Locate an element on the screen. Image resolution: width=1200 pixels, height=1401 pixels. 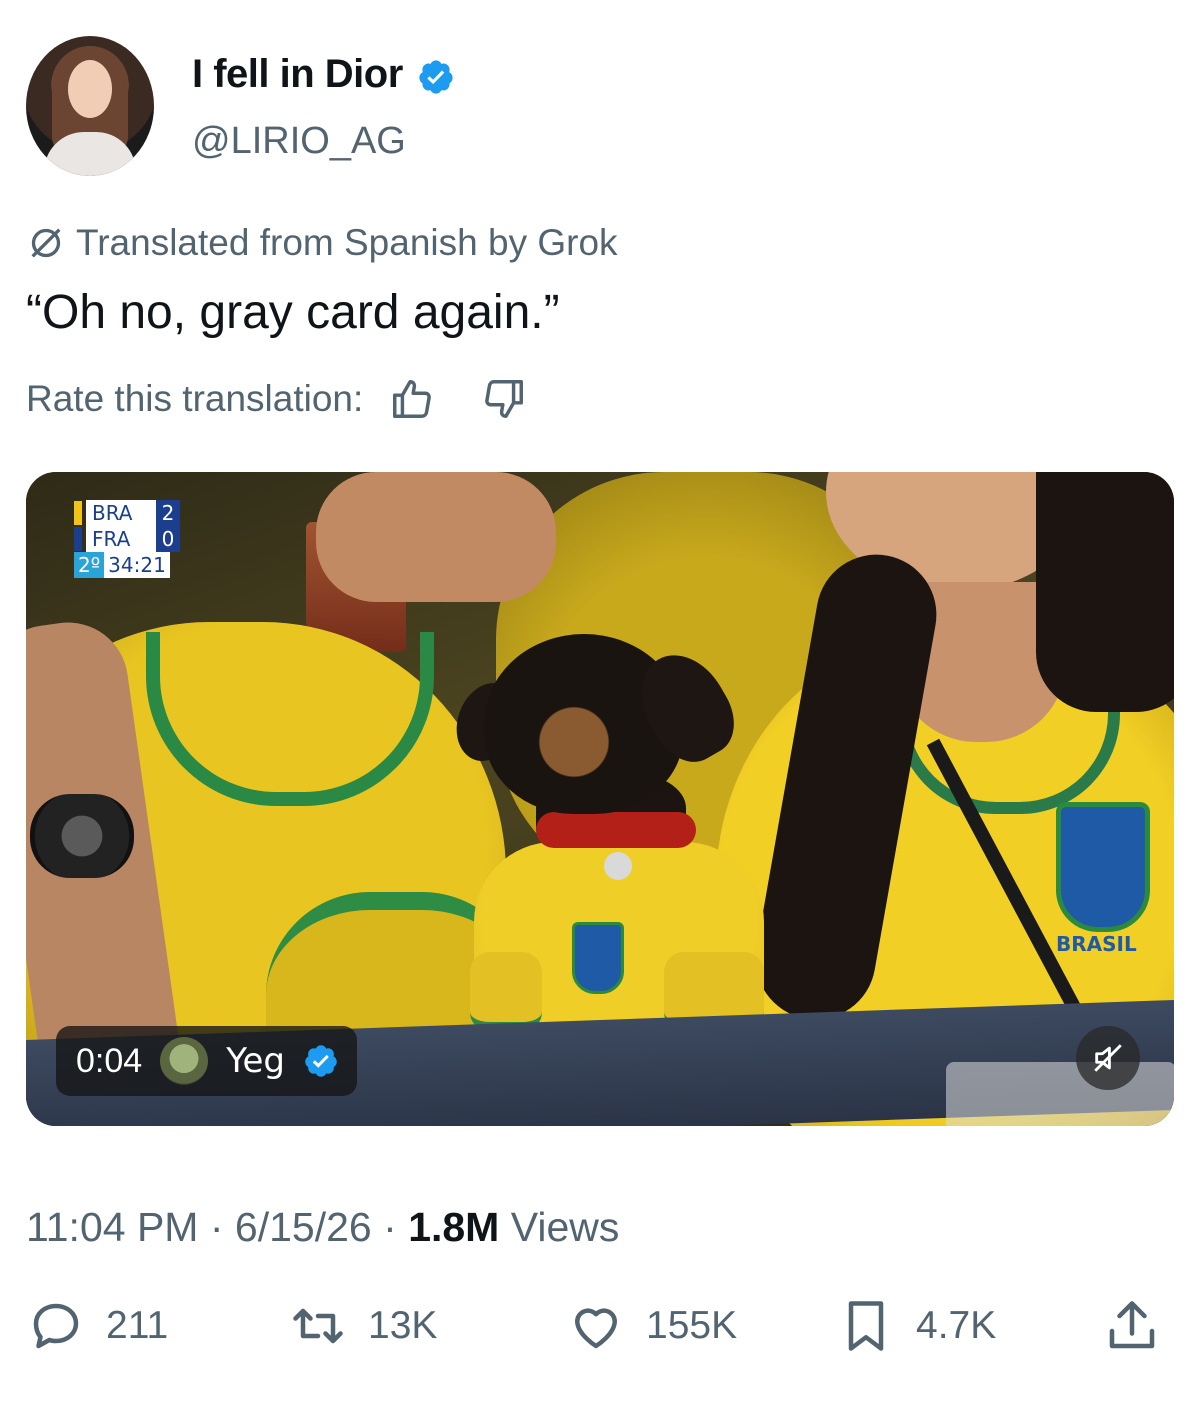
match-clock: 34:21 is located at coordinates (137, 565).